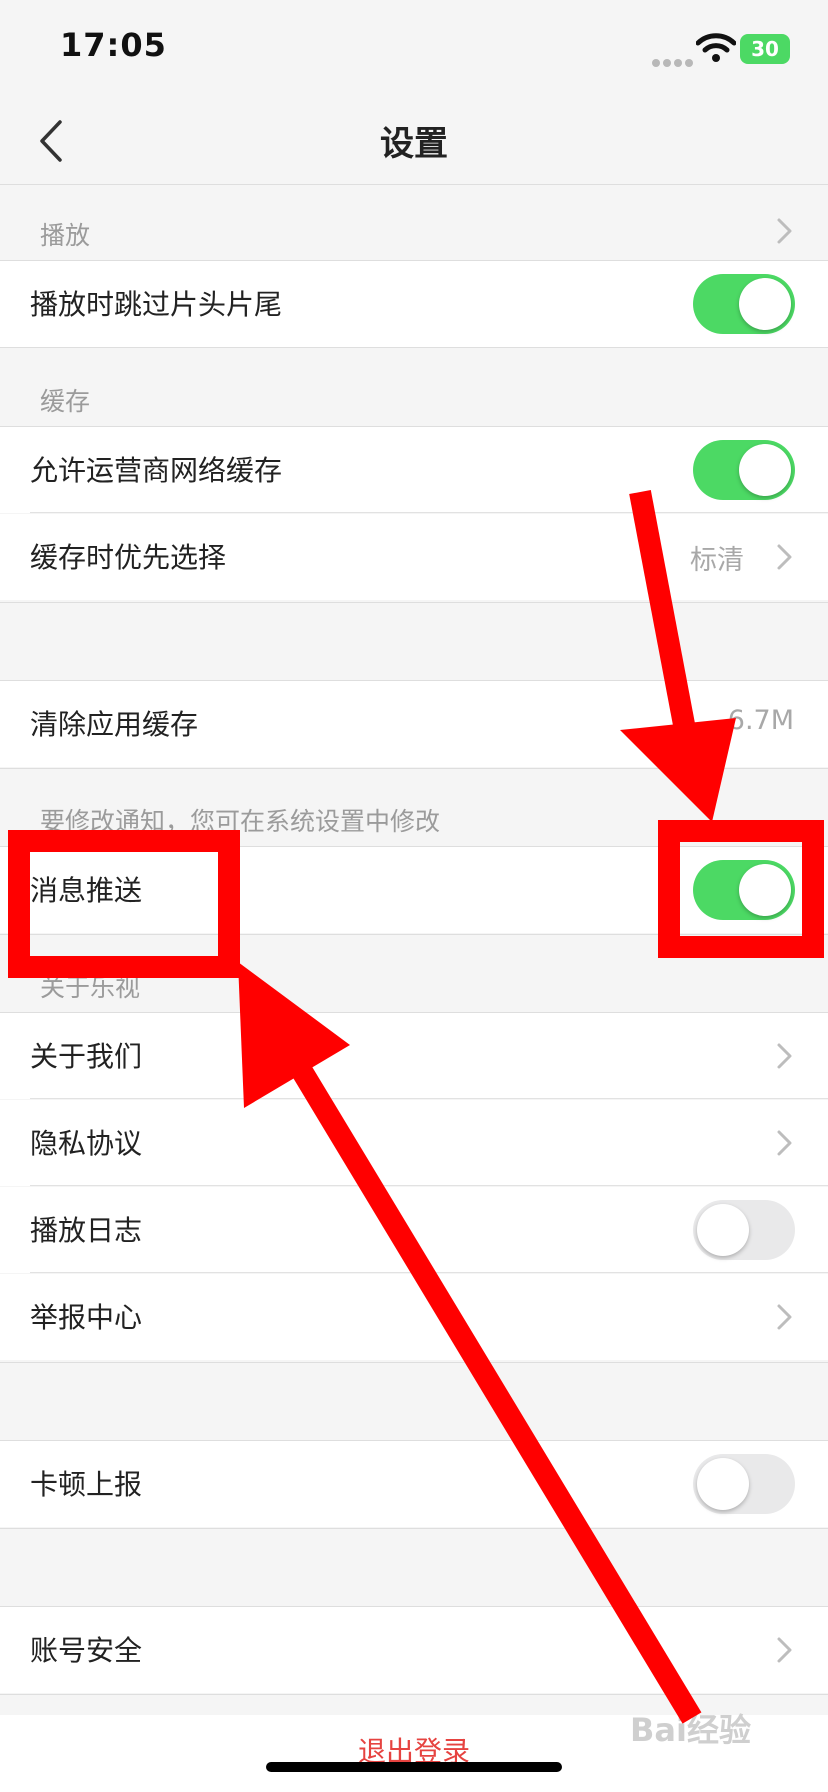 The image size is (828, 1792). Describe the element at coordinates (113, 45) in the screenshot. I see `status-time: 17:05` at that location.